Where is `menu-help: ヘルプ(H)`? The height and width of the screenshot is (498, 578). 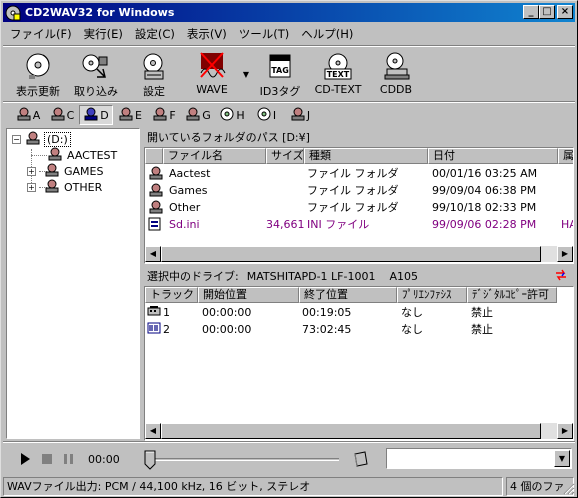 menu-help: ヘルプ(H) is located at coordinates (327, 34).